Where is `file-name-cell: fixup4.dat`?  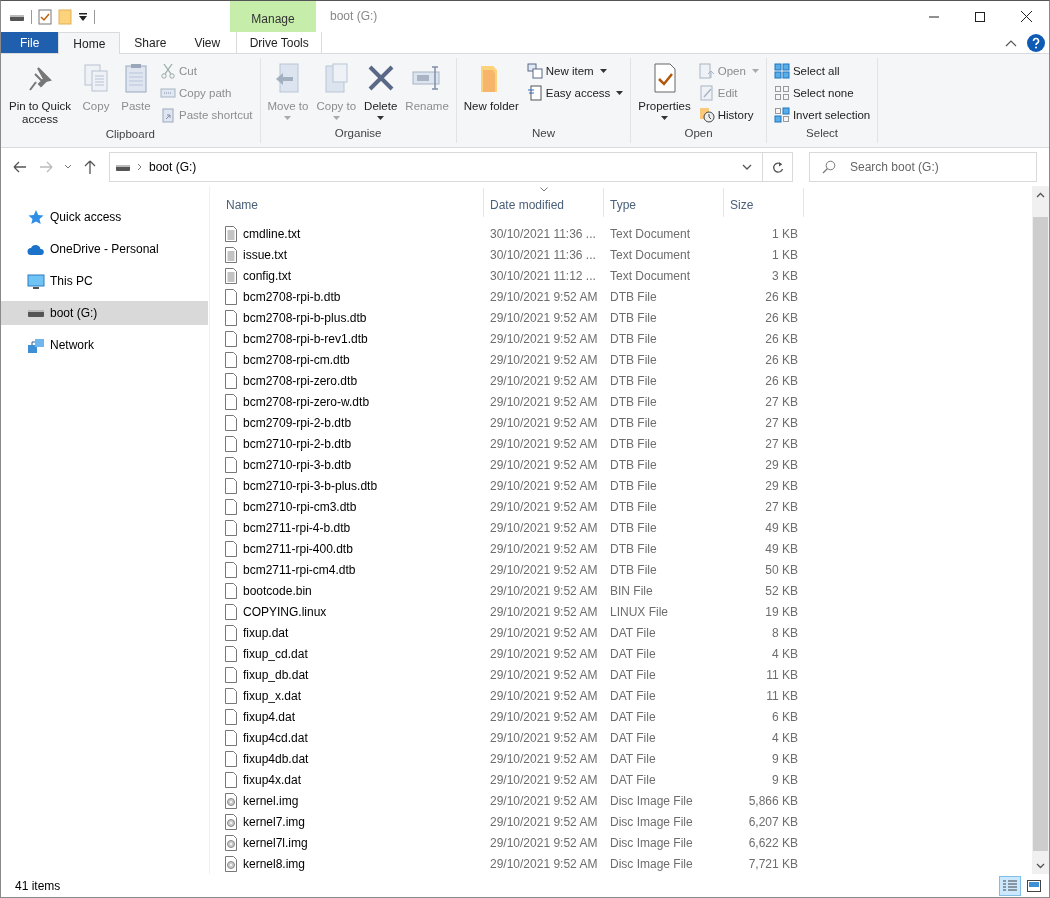 file-name-cell: fixup4.dat is located at coordinates (352, 716).